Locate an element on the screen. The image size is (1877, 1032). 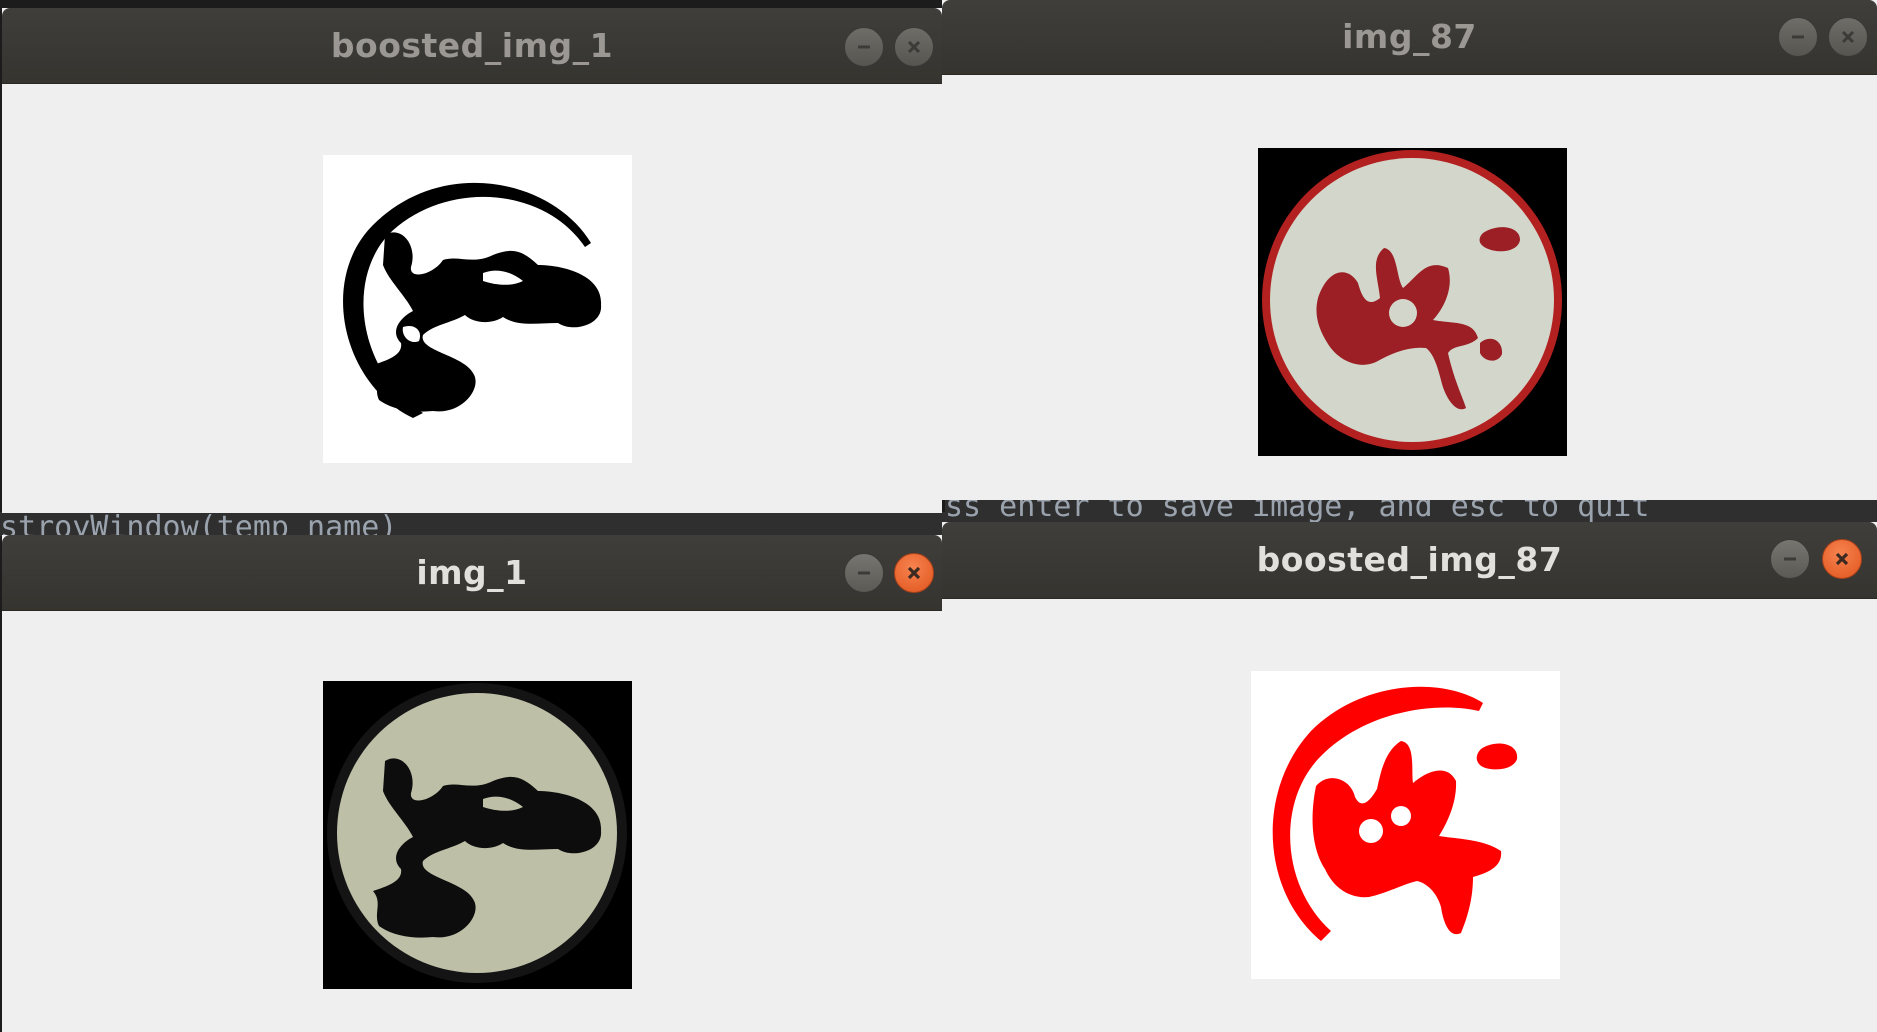
window-title: img_87 is located at coordinates (1409, 36).